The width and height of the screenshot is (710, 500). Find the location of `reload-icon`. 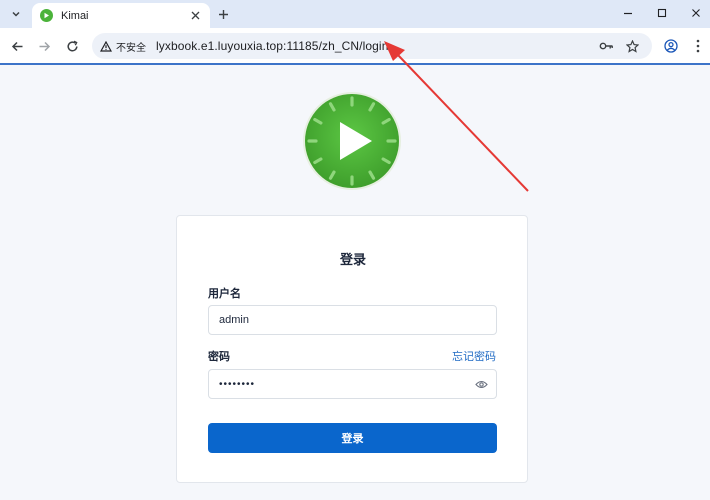

reload-icon is located at coordinates (72, 45).